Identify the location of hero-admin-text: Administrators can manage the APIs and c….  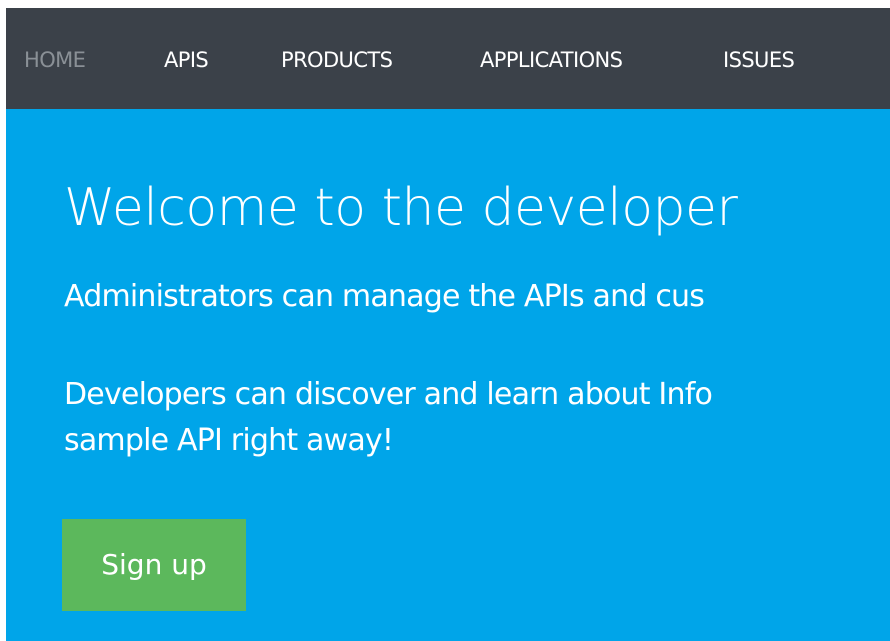
(384, 296).